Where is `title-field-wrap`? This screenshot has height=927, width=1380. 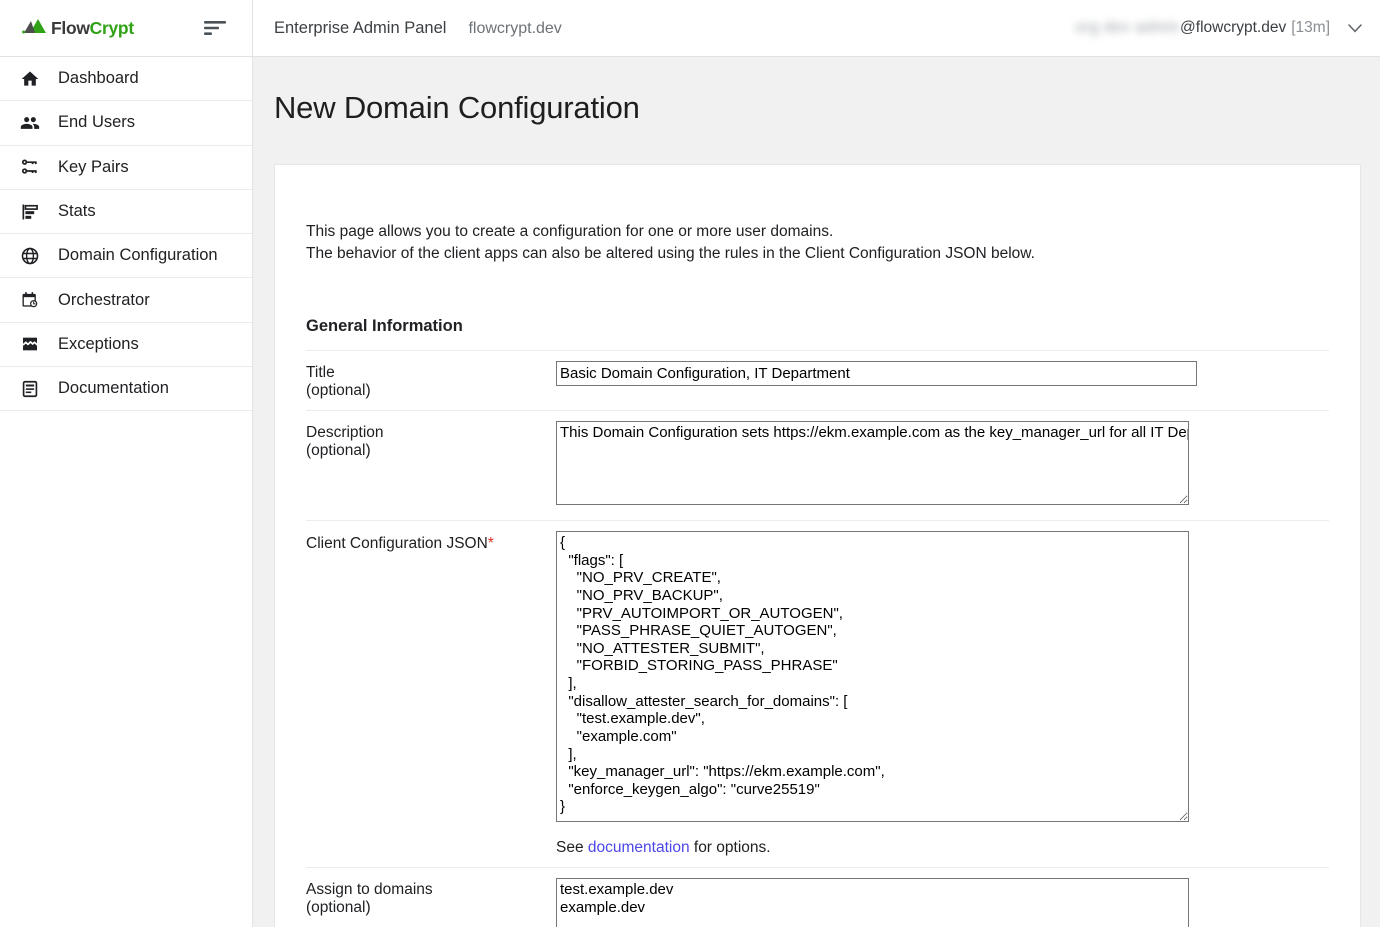
title-field-wrap is located at coordinates (942, 380).